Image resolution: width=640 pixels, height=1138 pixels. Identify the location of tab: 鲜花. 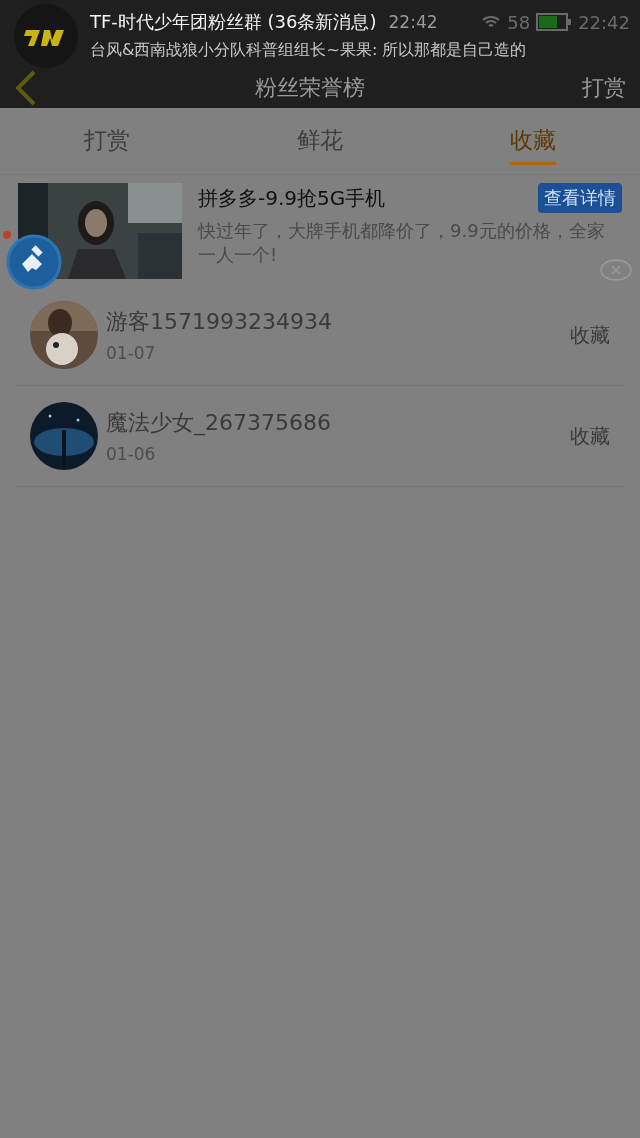
(320, 141).